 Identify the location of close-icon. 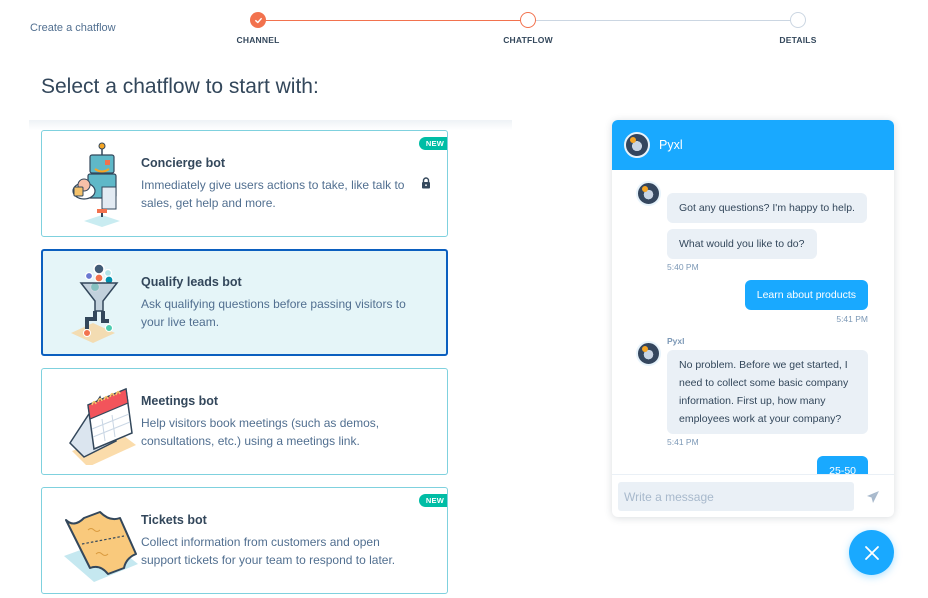
(871, 552).